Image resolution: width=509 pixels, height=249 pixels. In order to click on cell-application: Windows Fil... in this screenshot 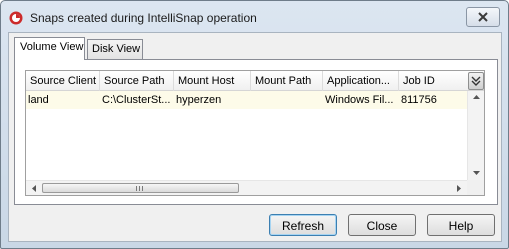, I will do `click(359, 100)`.